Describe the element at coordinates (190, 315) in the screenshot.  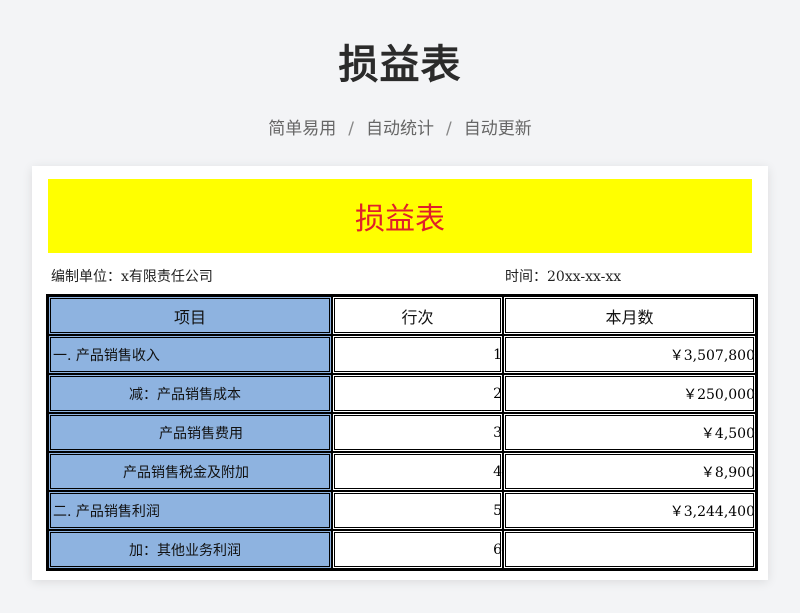
I see `column-header-item: 项目` at that location.